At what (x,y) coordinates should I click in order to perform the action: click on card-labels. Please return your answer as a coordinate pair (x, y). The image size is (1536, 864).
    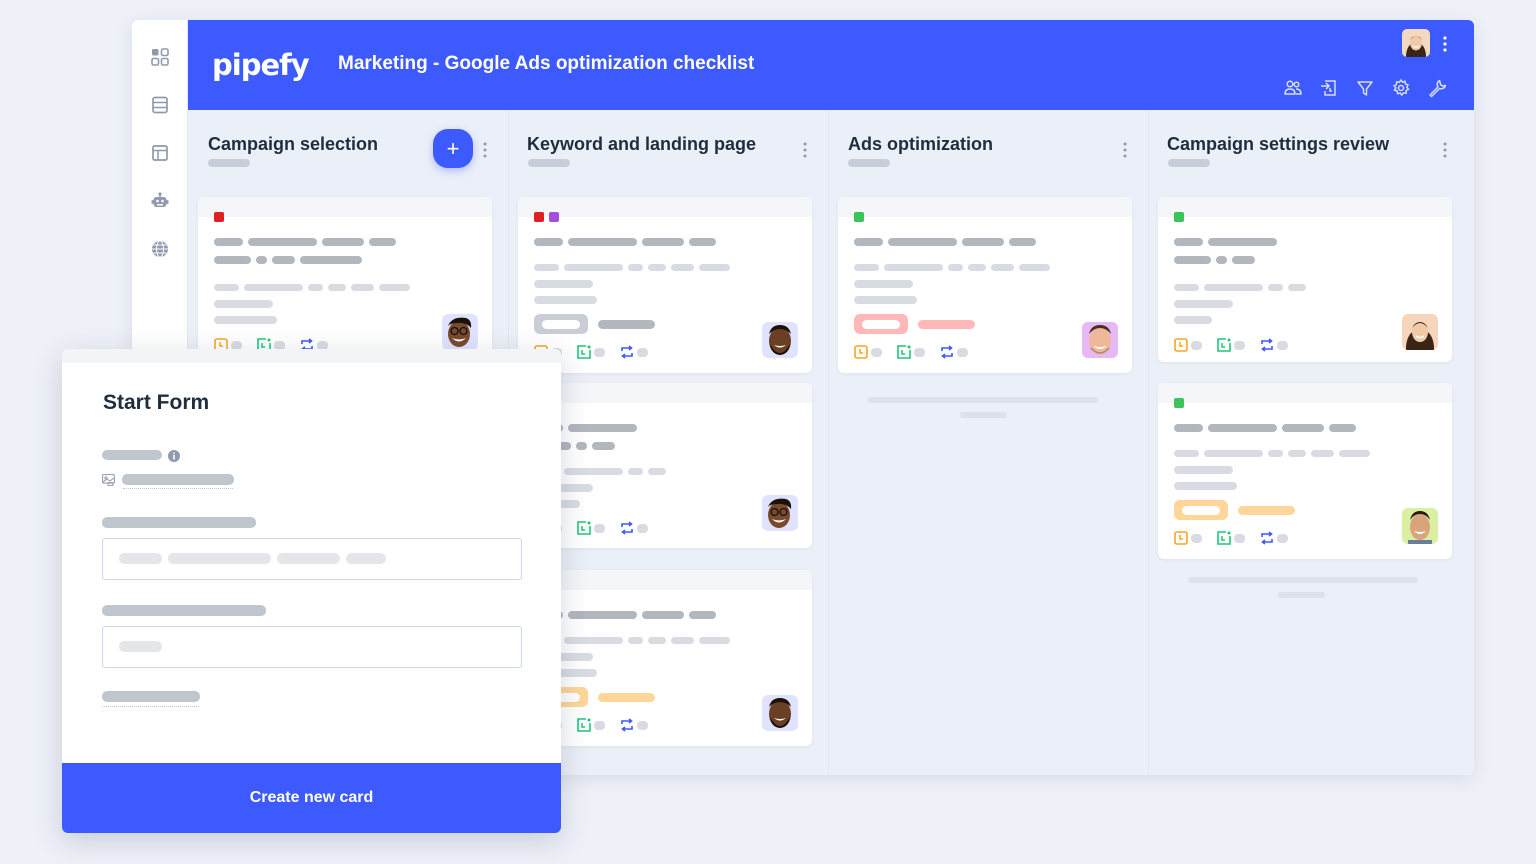
    Looking at the image, I should click on (219, 217).